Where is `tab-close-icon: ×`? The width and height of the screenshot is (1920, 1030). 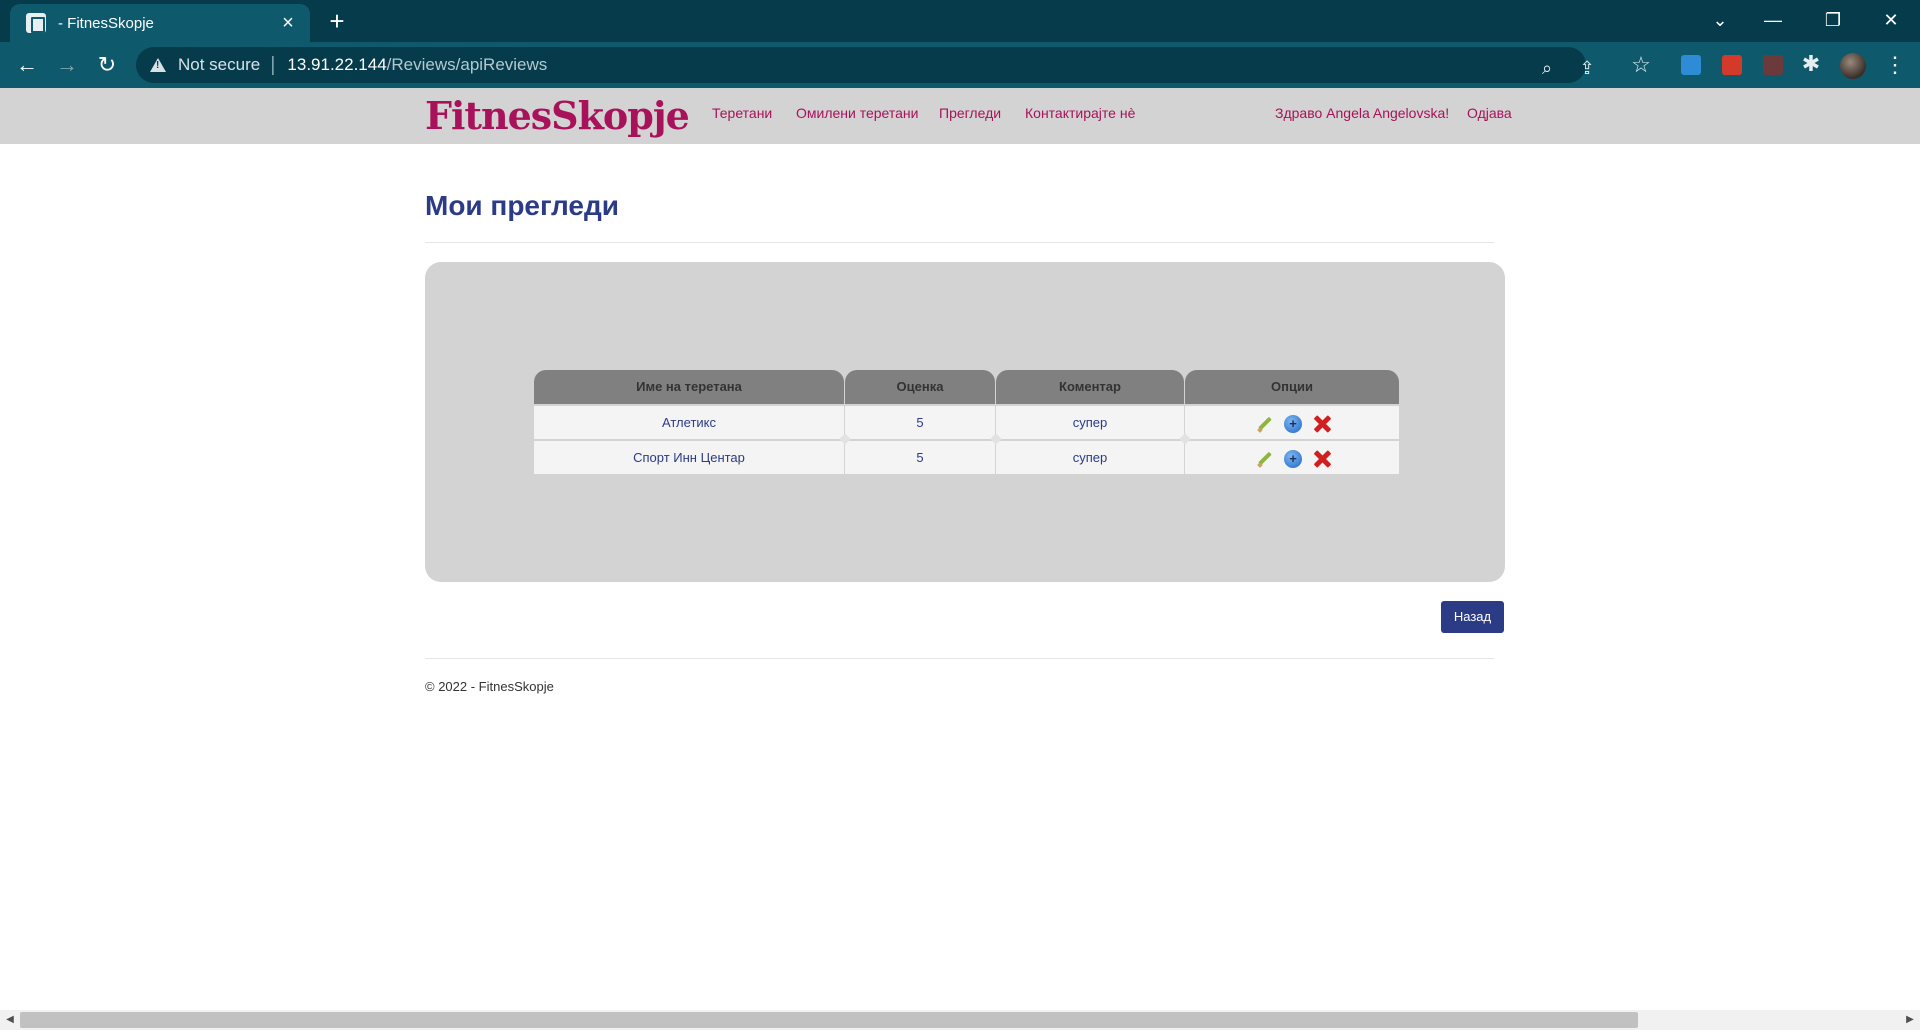
tab-close-icon: × is located at coordinates (288, 23).